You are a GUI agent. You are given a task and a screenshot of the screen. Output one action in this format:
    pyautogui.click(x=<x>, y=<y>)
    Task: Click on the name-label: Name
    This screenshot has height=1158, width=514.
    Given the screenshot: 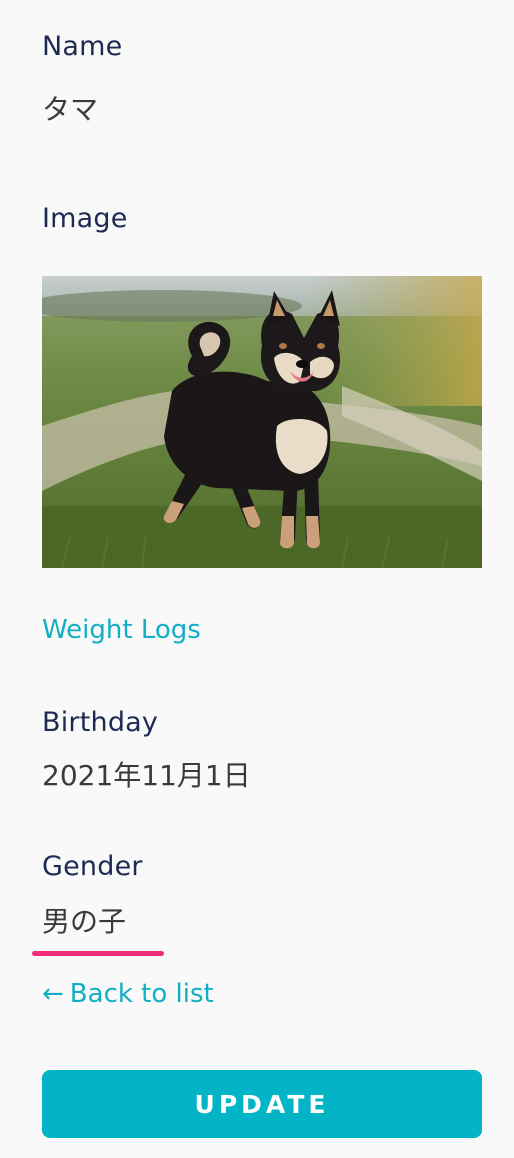 What is the action you would take?
    pyautogui.click(x=82, y=46)
    